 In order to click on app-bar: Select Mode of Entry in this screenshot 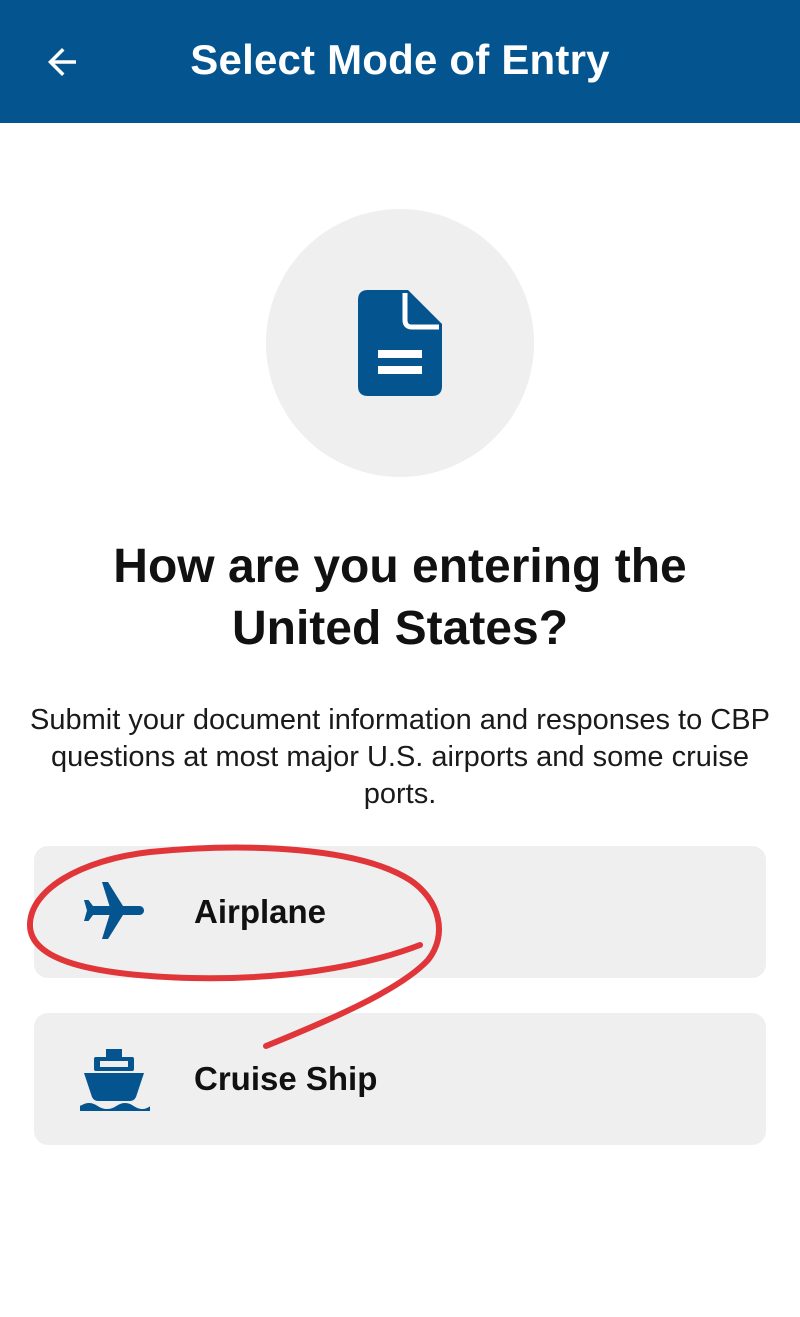, I will do `click(400, 61)`.